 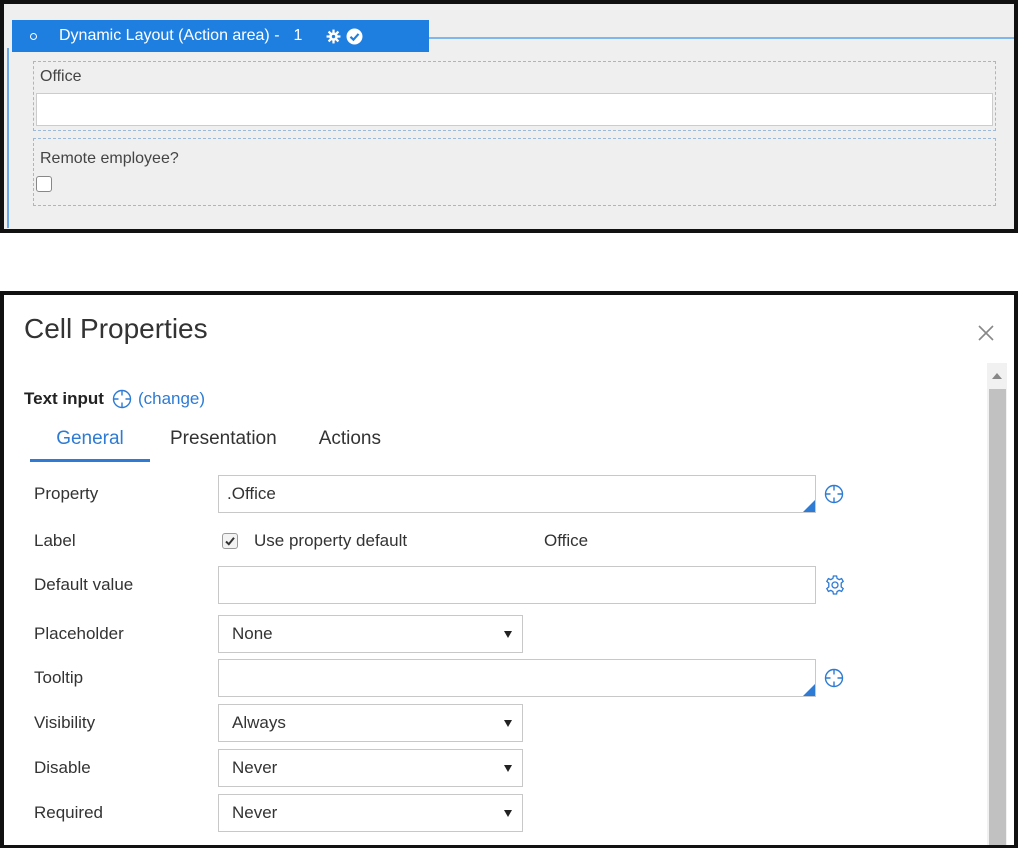 I want to click on visibility-row: Visibility Always, so click(x=278, y=723).